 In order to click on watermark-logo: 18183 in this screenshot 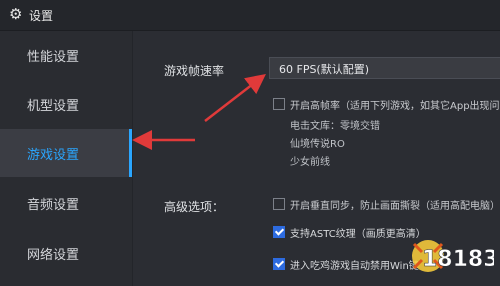, I will do `click(453, 256)`.